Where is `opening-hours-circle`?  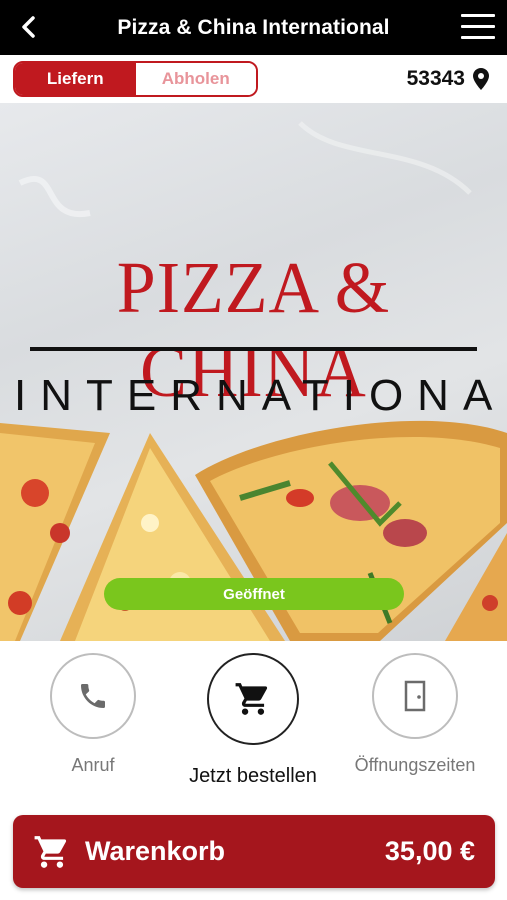
opening-hours-circle is located at coordinates (415, 696).